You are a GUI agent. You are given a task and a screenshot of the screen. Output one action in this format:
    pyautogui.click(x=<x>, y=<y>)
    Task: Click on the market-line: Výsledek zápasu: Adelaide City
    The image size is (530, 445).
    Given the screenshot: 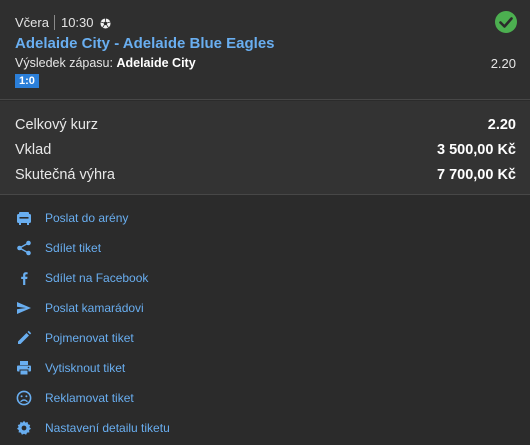 What is the action you would take?
    pyautogui.click(x=105, y=63)
    